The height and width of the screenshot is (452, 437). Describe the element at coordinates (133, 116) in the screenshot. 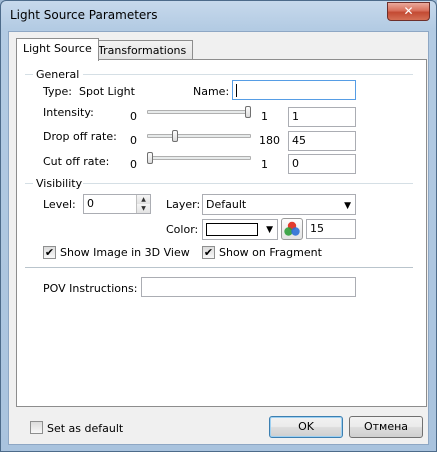

I see `intensity-min: 0` at that location.